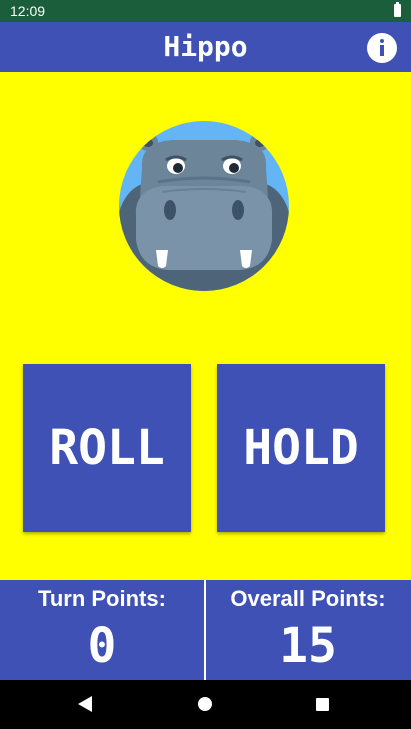  I want to click on home-icon, so click(205, 704).